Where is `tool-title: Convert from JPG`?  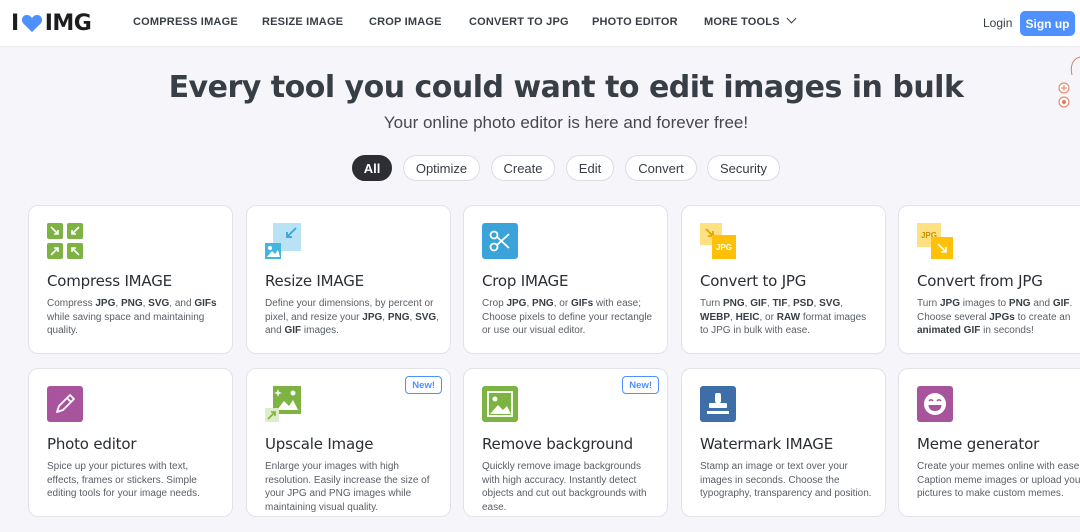
tool-title: Convert from JPG is located at coordinates (980, 281).